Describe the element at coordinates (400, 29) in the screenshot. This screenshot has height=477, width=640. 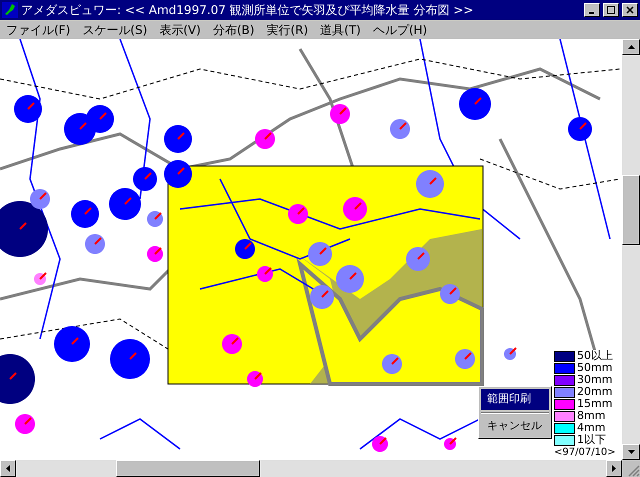
I see `menu-item: ヘルプ(H)` at that location.